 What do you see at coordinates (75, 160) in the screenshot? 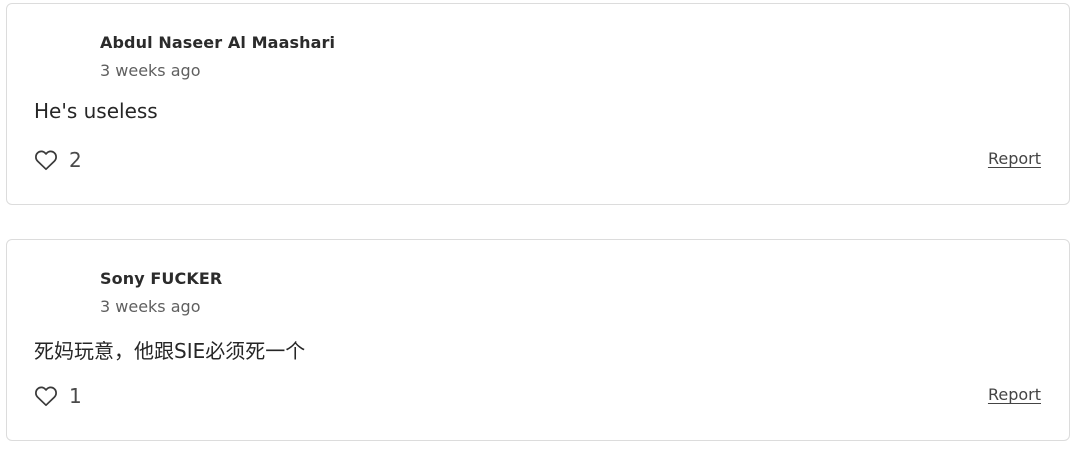
I see `like-count: 2` at bounding box center [75, 160].